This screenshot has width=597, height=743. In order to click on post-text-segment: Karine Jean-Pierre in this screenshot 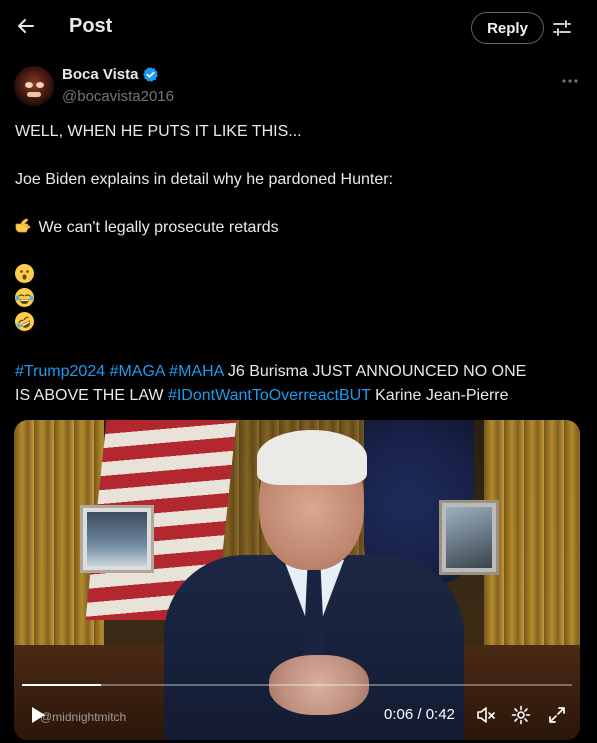, I will do `click(439, 395)`.